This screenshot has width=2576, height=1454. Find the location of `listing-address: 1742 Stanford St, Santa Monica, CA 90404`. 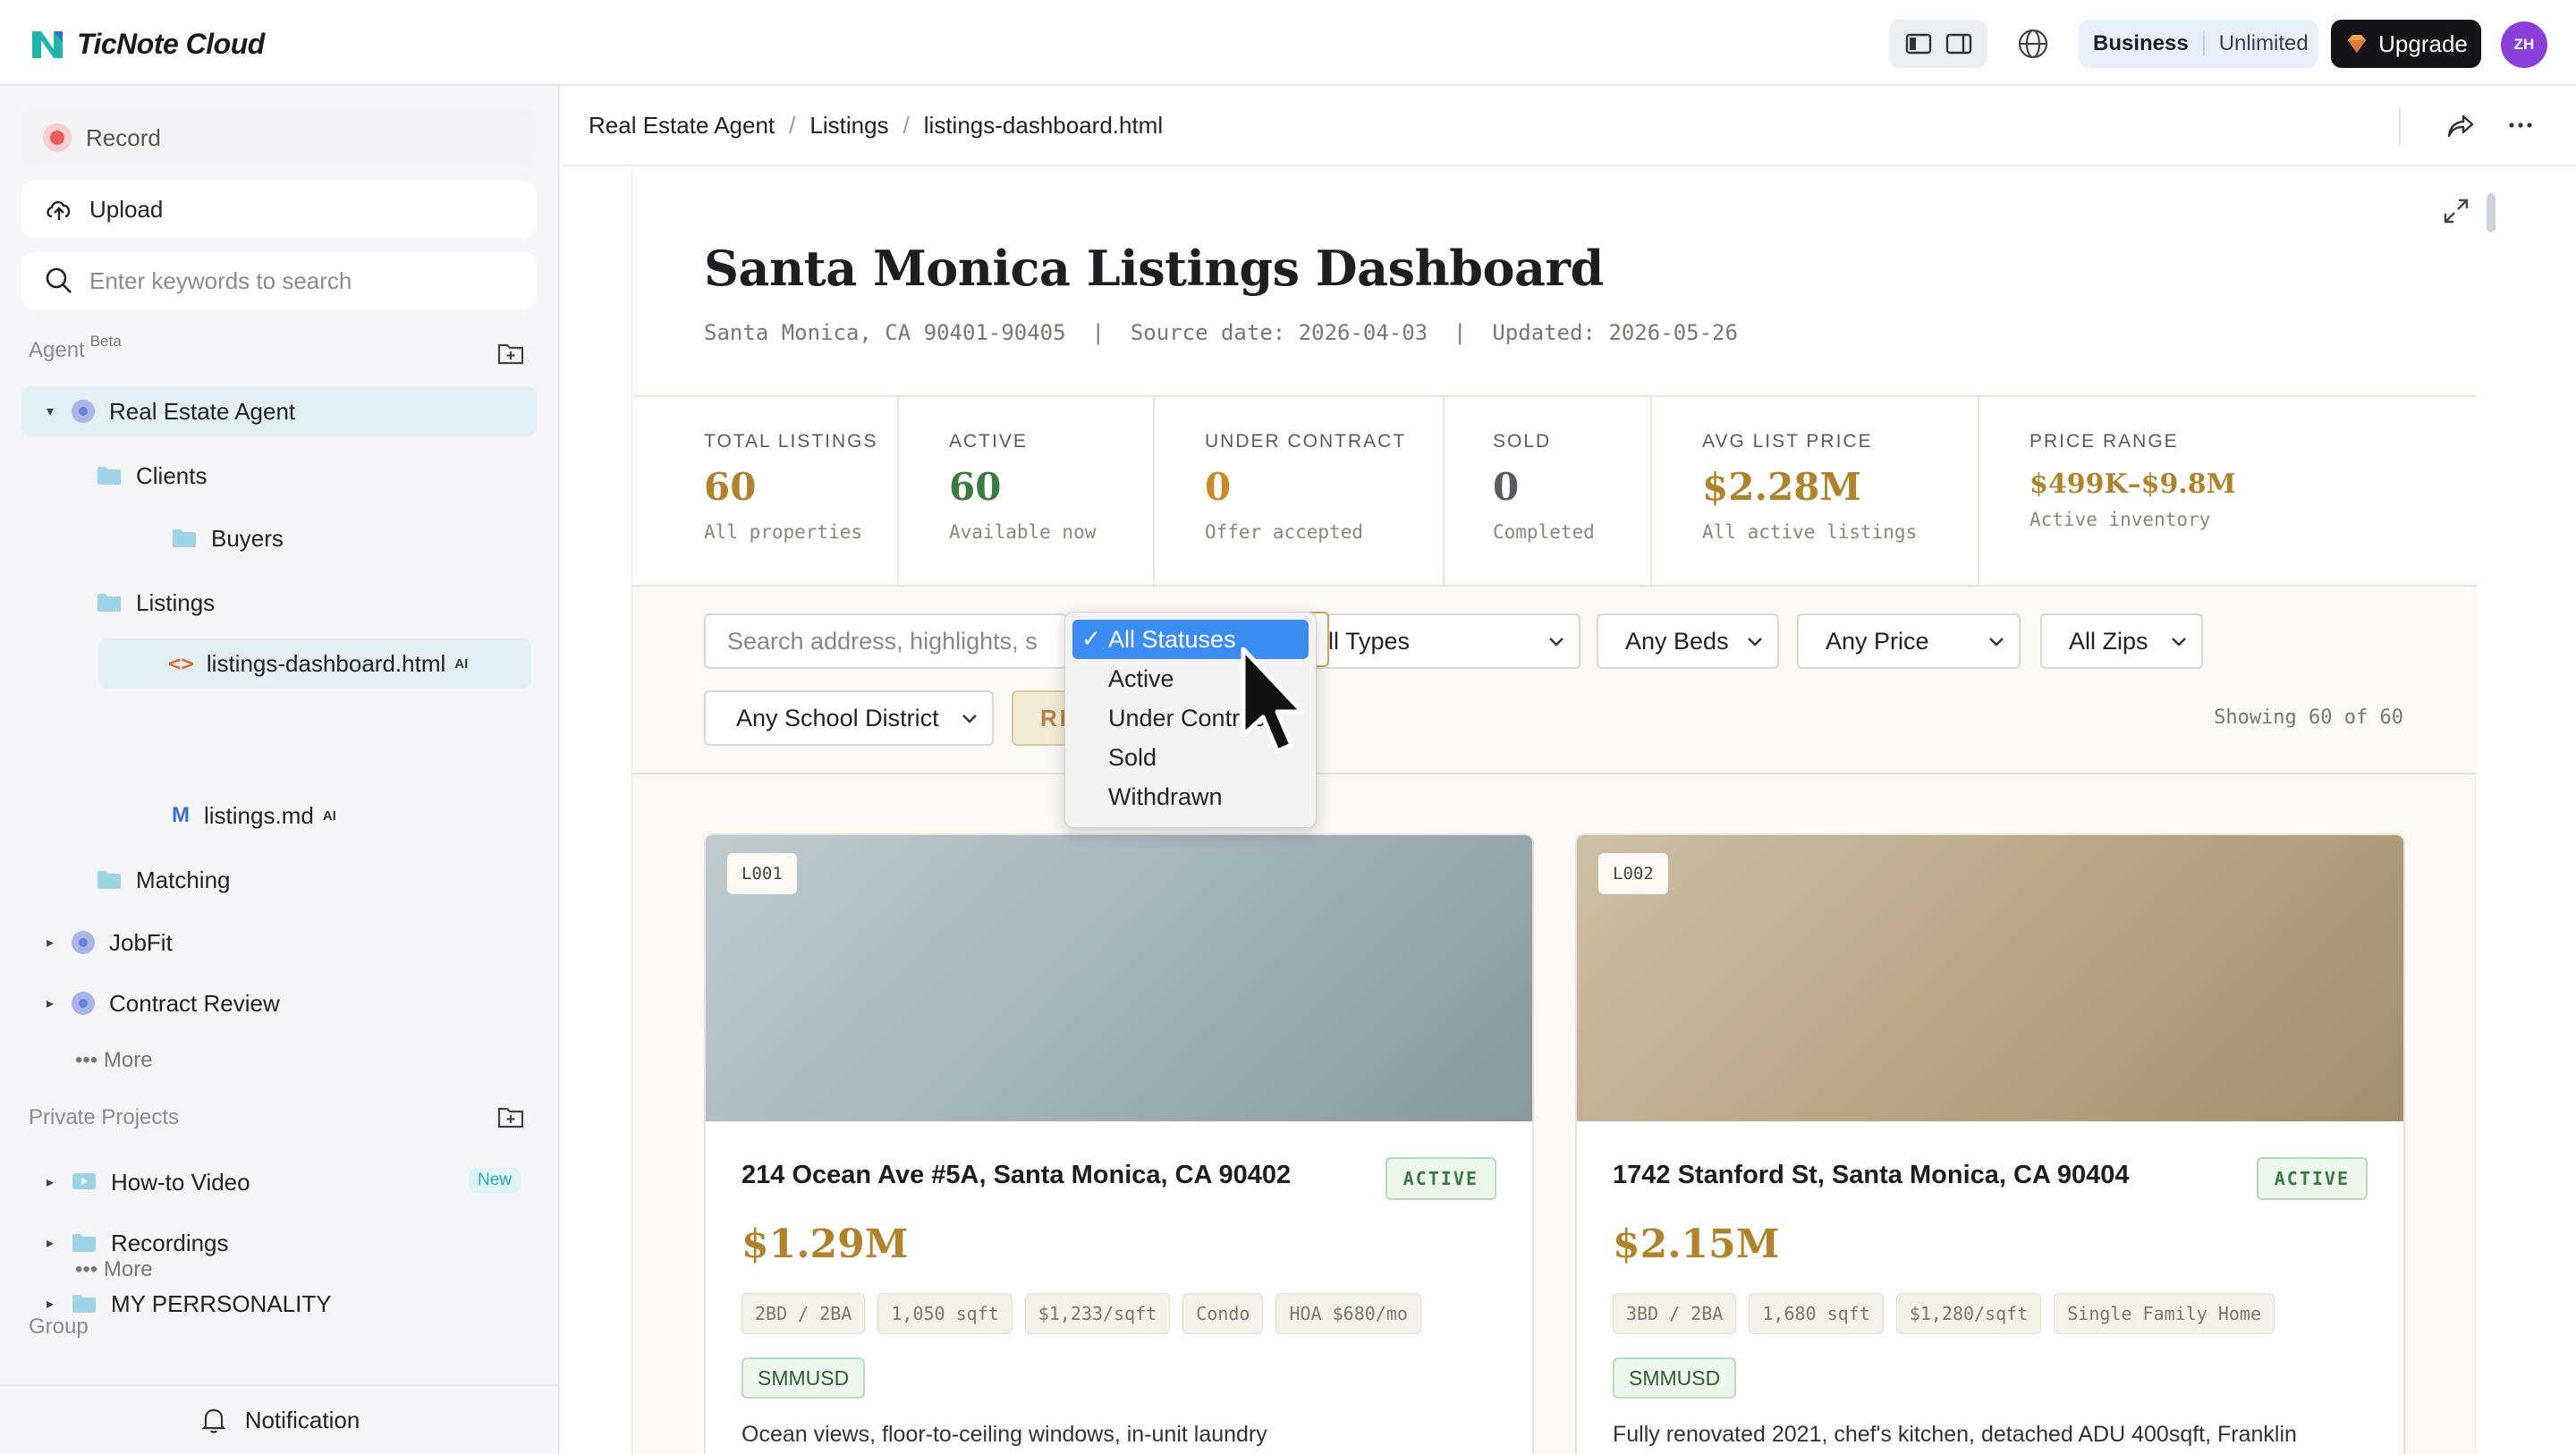

listing-address: 1742 Stanford St, Santa Monica, CA 90404 is located at coordinates (1871, 1175).